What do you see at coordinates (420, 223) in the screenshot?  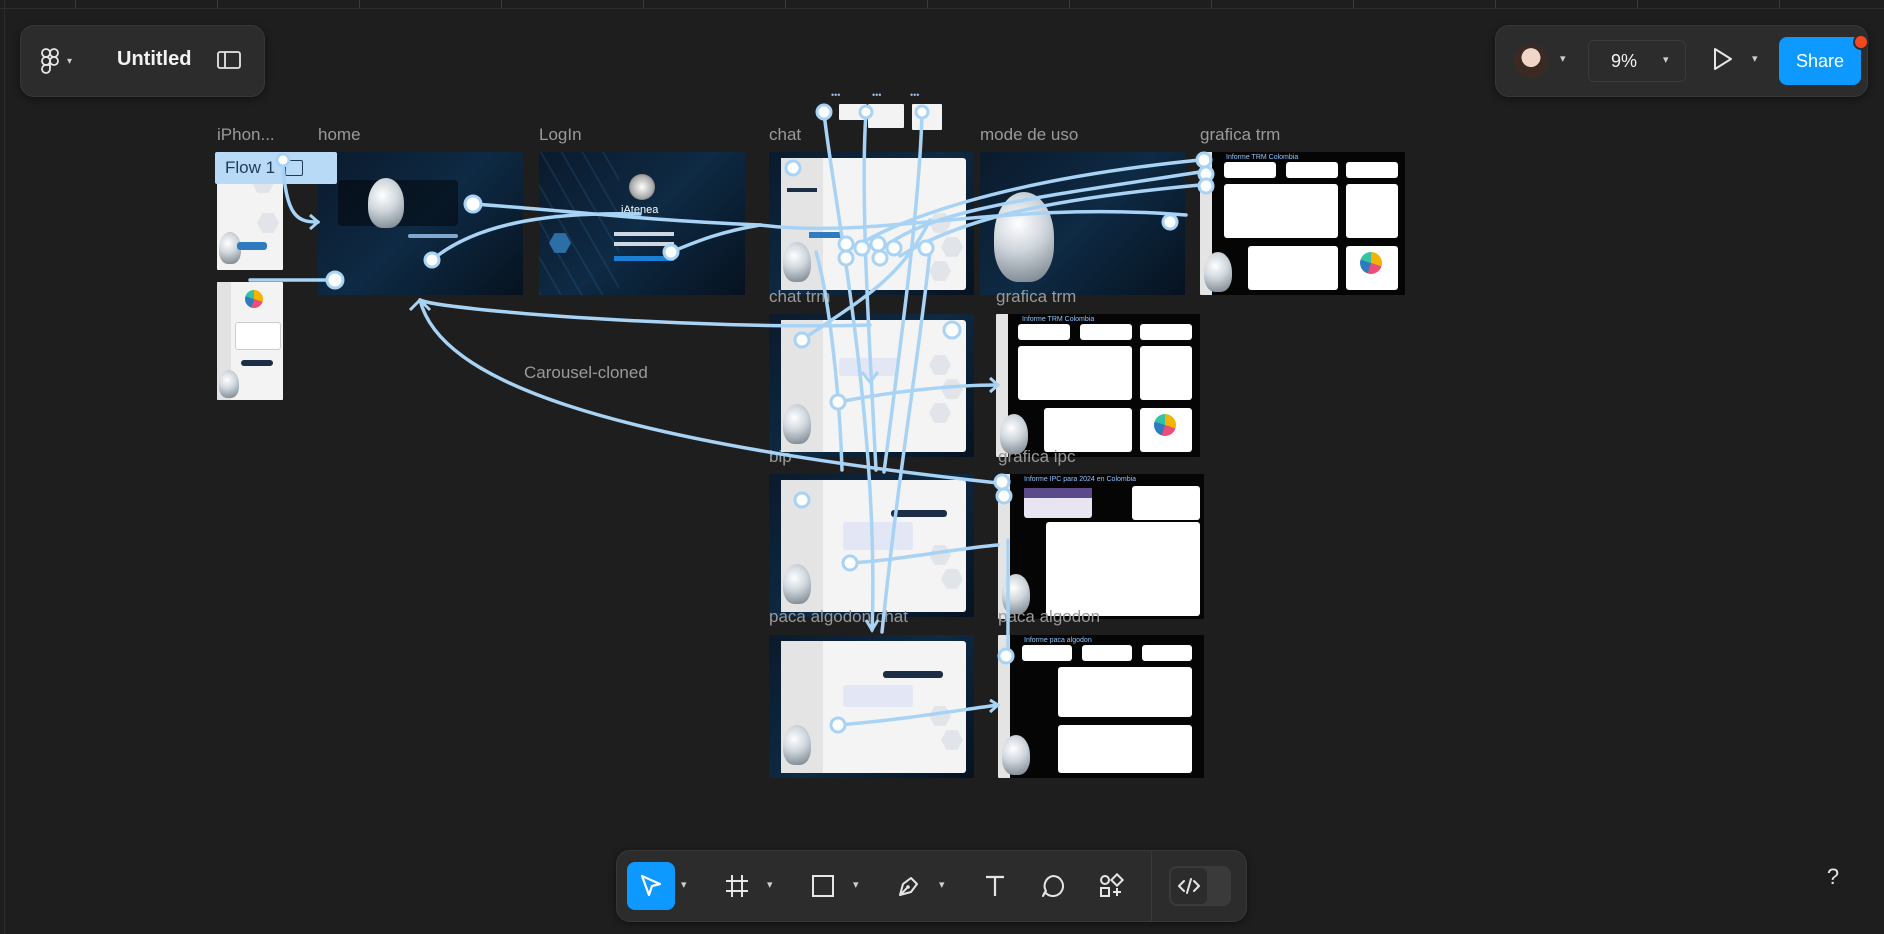 I see `frame-home` at bounding box center [420, 223].